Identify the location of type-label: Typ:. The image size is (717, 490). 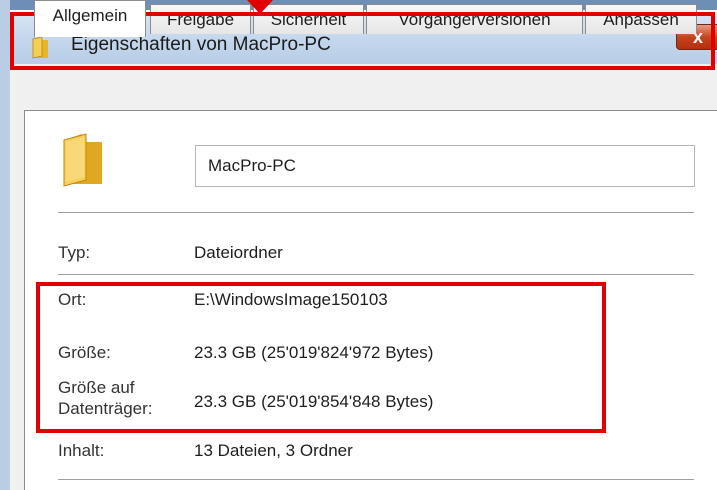
(74, 252).